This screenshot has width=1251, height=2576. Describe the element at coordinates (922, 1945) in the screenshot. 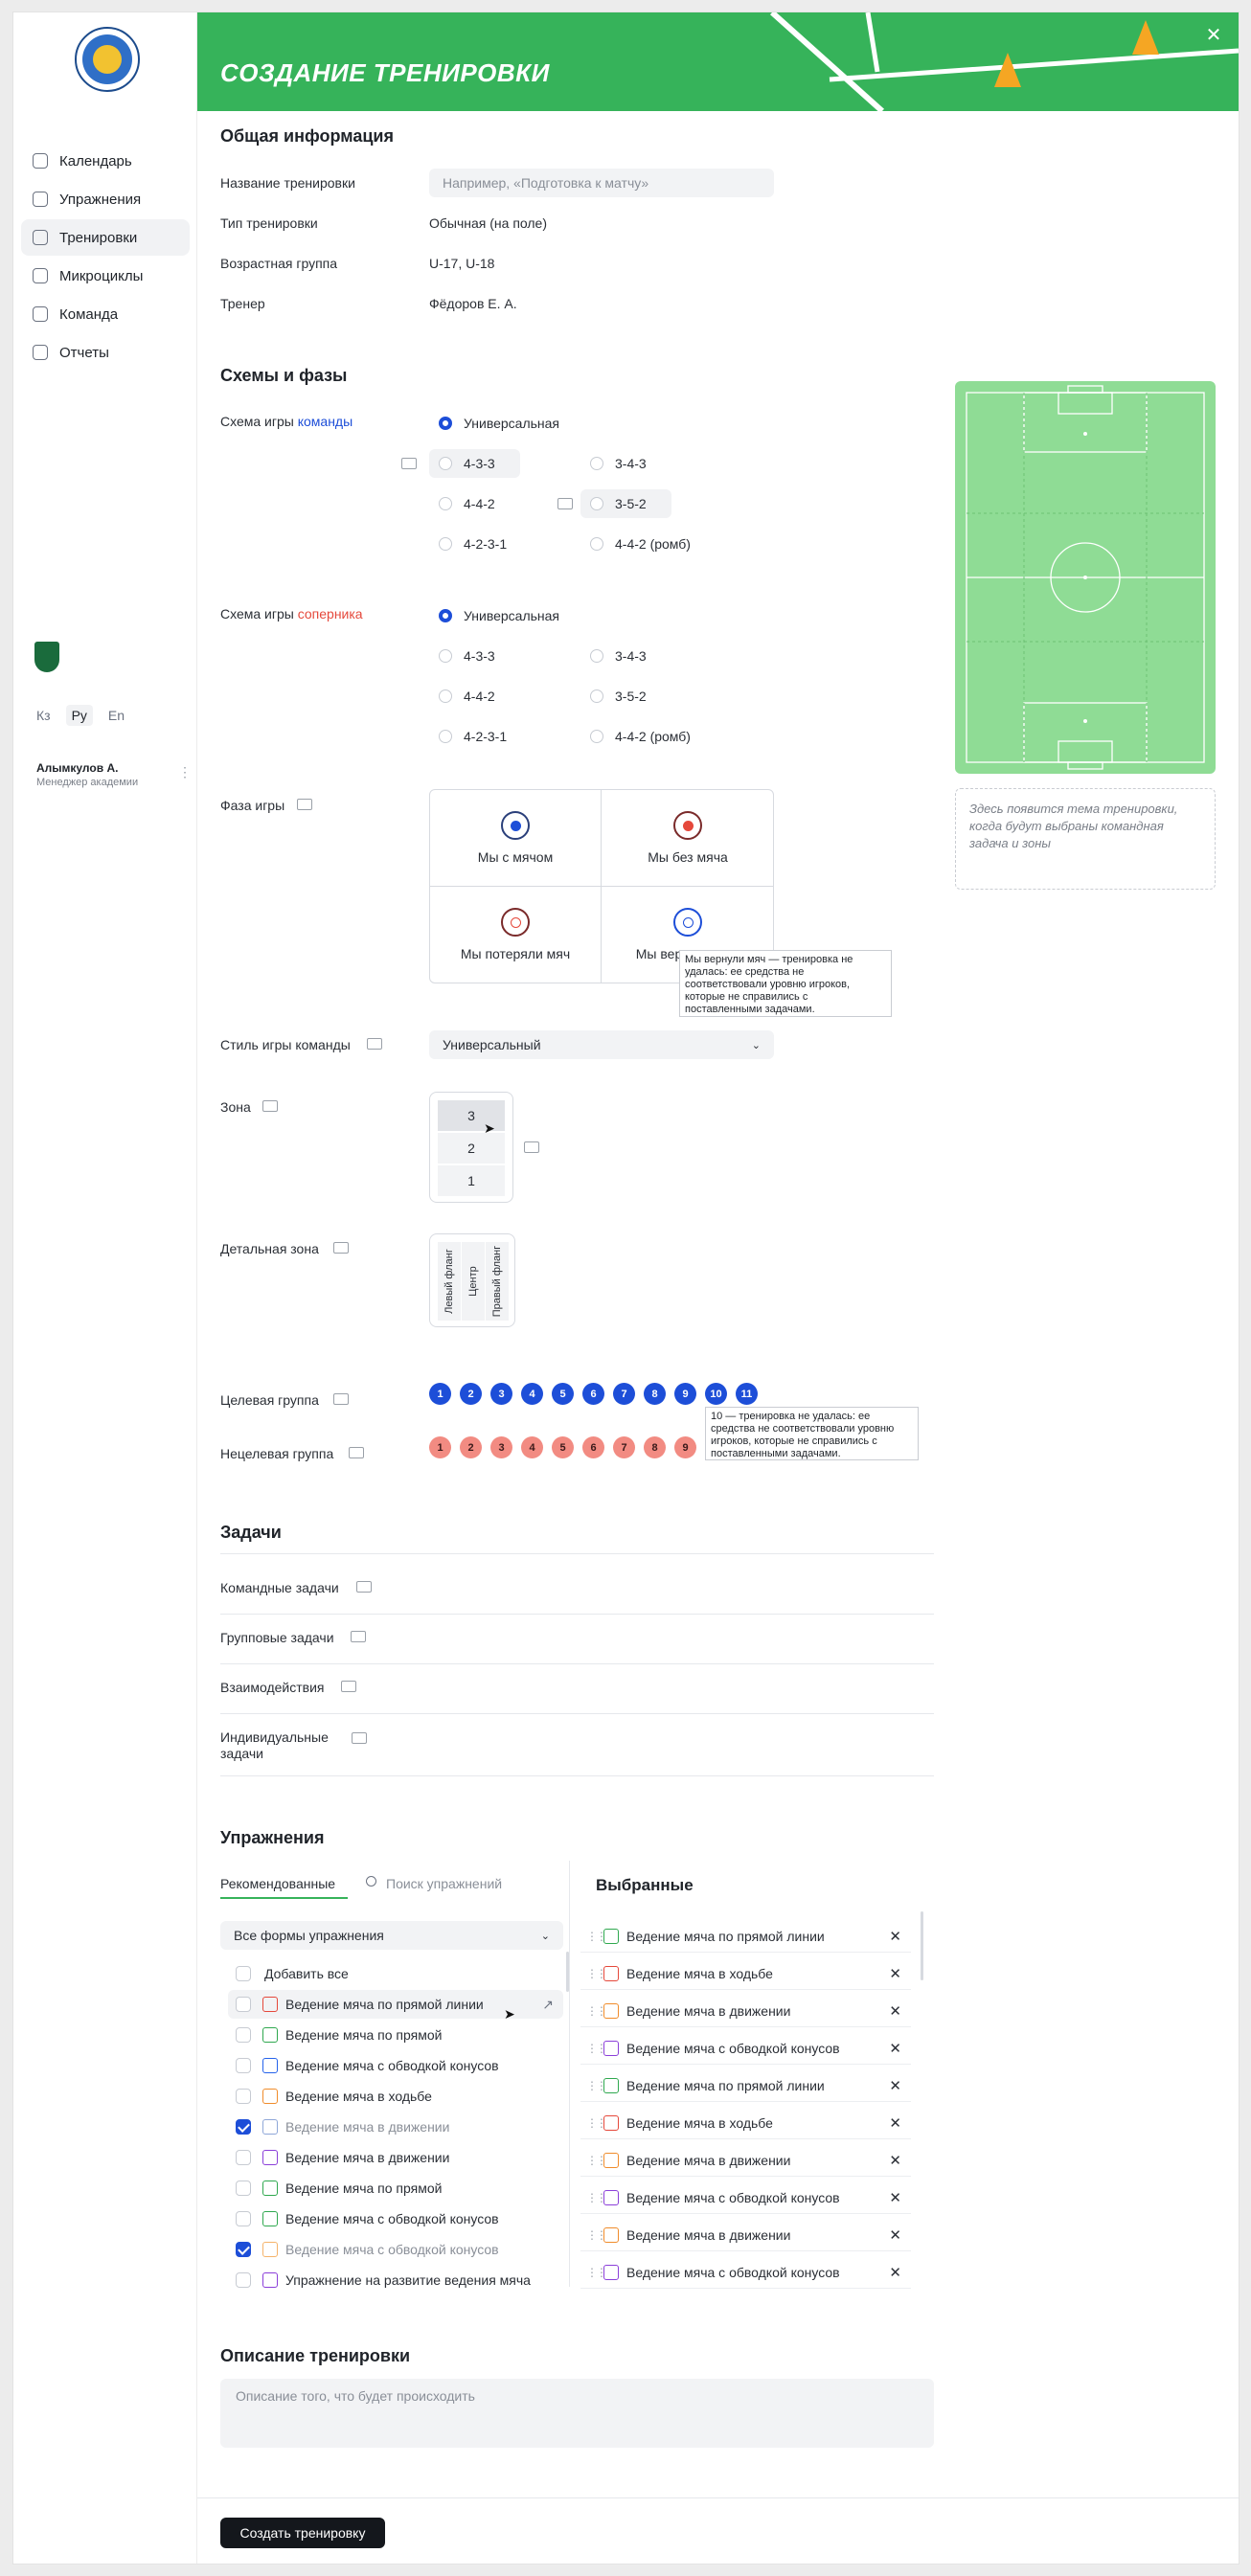

I see `scrollbar` at that location.